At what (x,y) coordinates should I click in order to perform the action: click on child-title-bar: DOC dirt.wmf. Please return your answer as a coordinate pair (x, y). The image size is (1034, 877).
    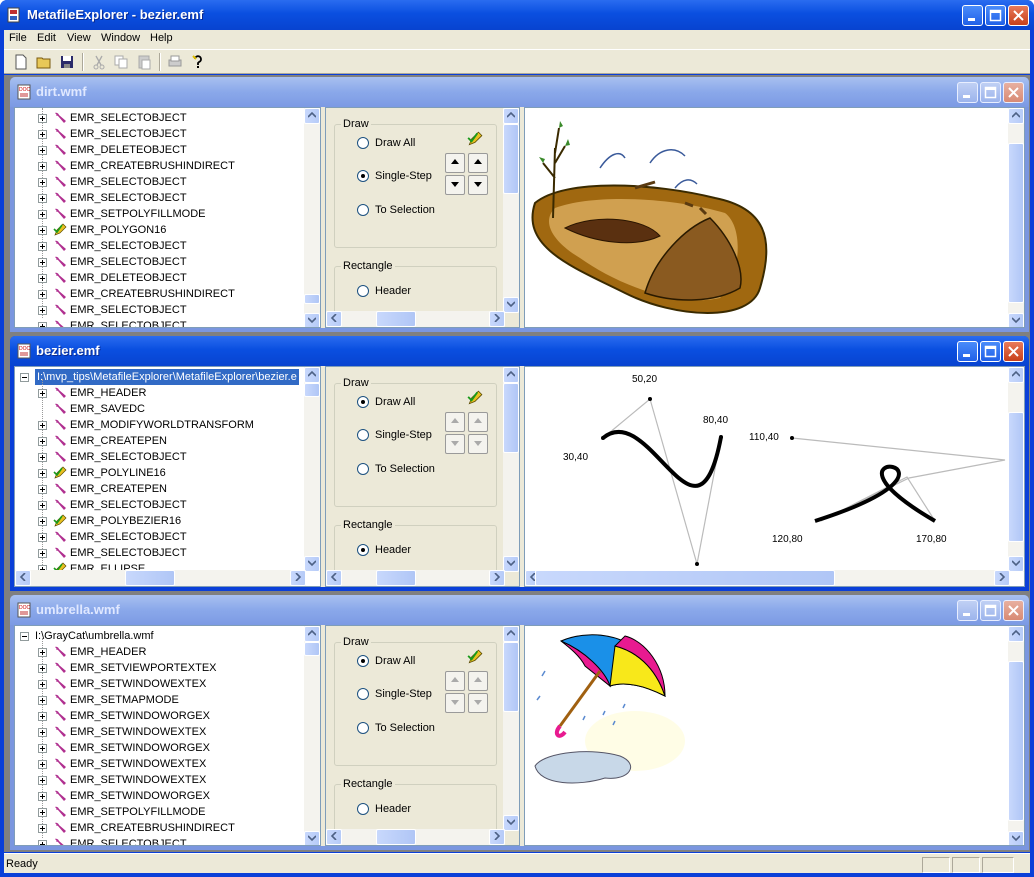
    Looking at the image, I should click on (519, 92).